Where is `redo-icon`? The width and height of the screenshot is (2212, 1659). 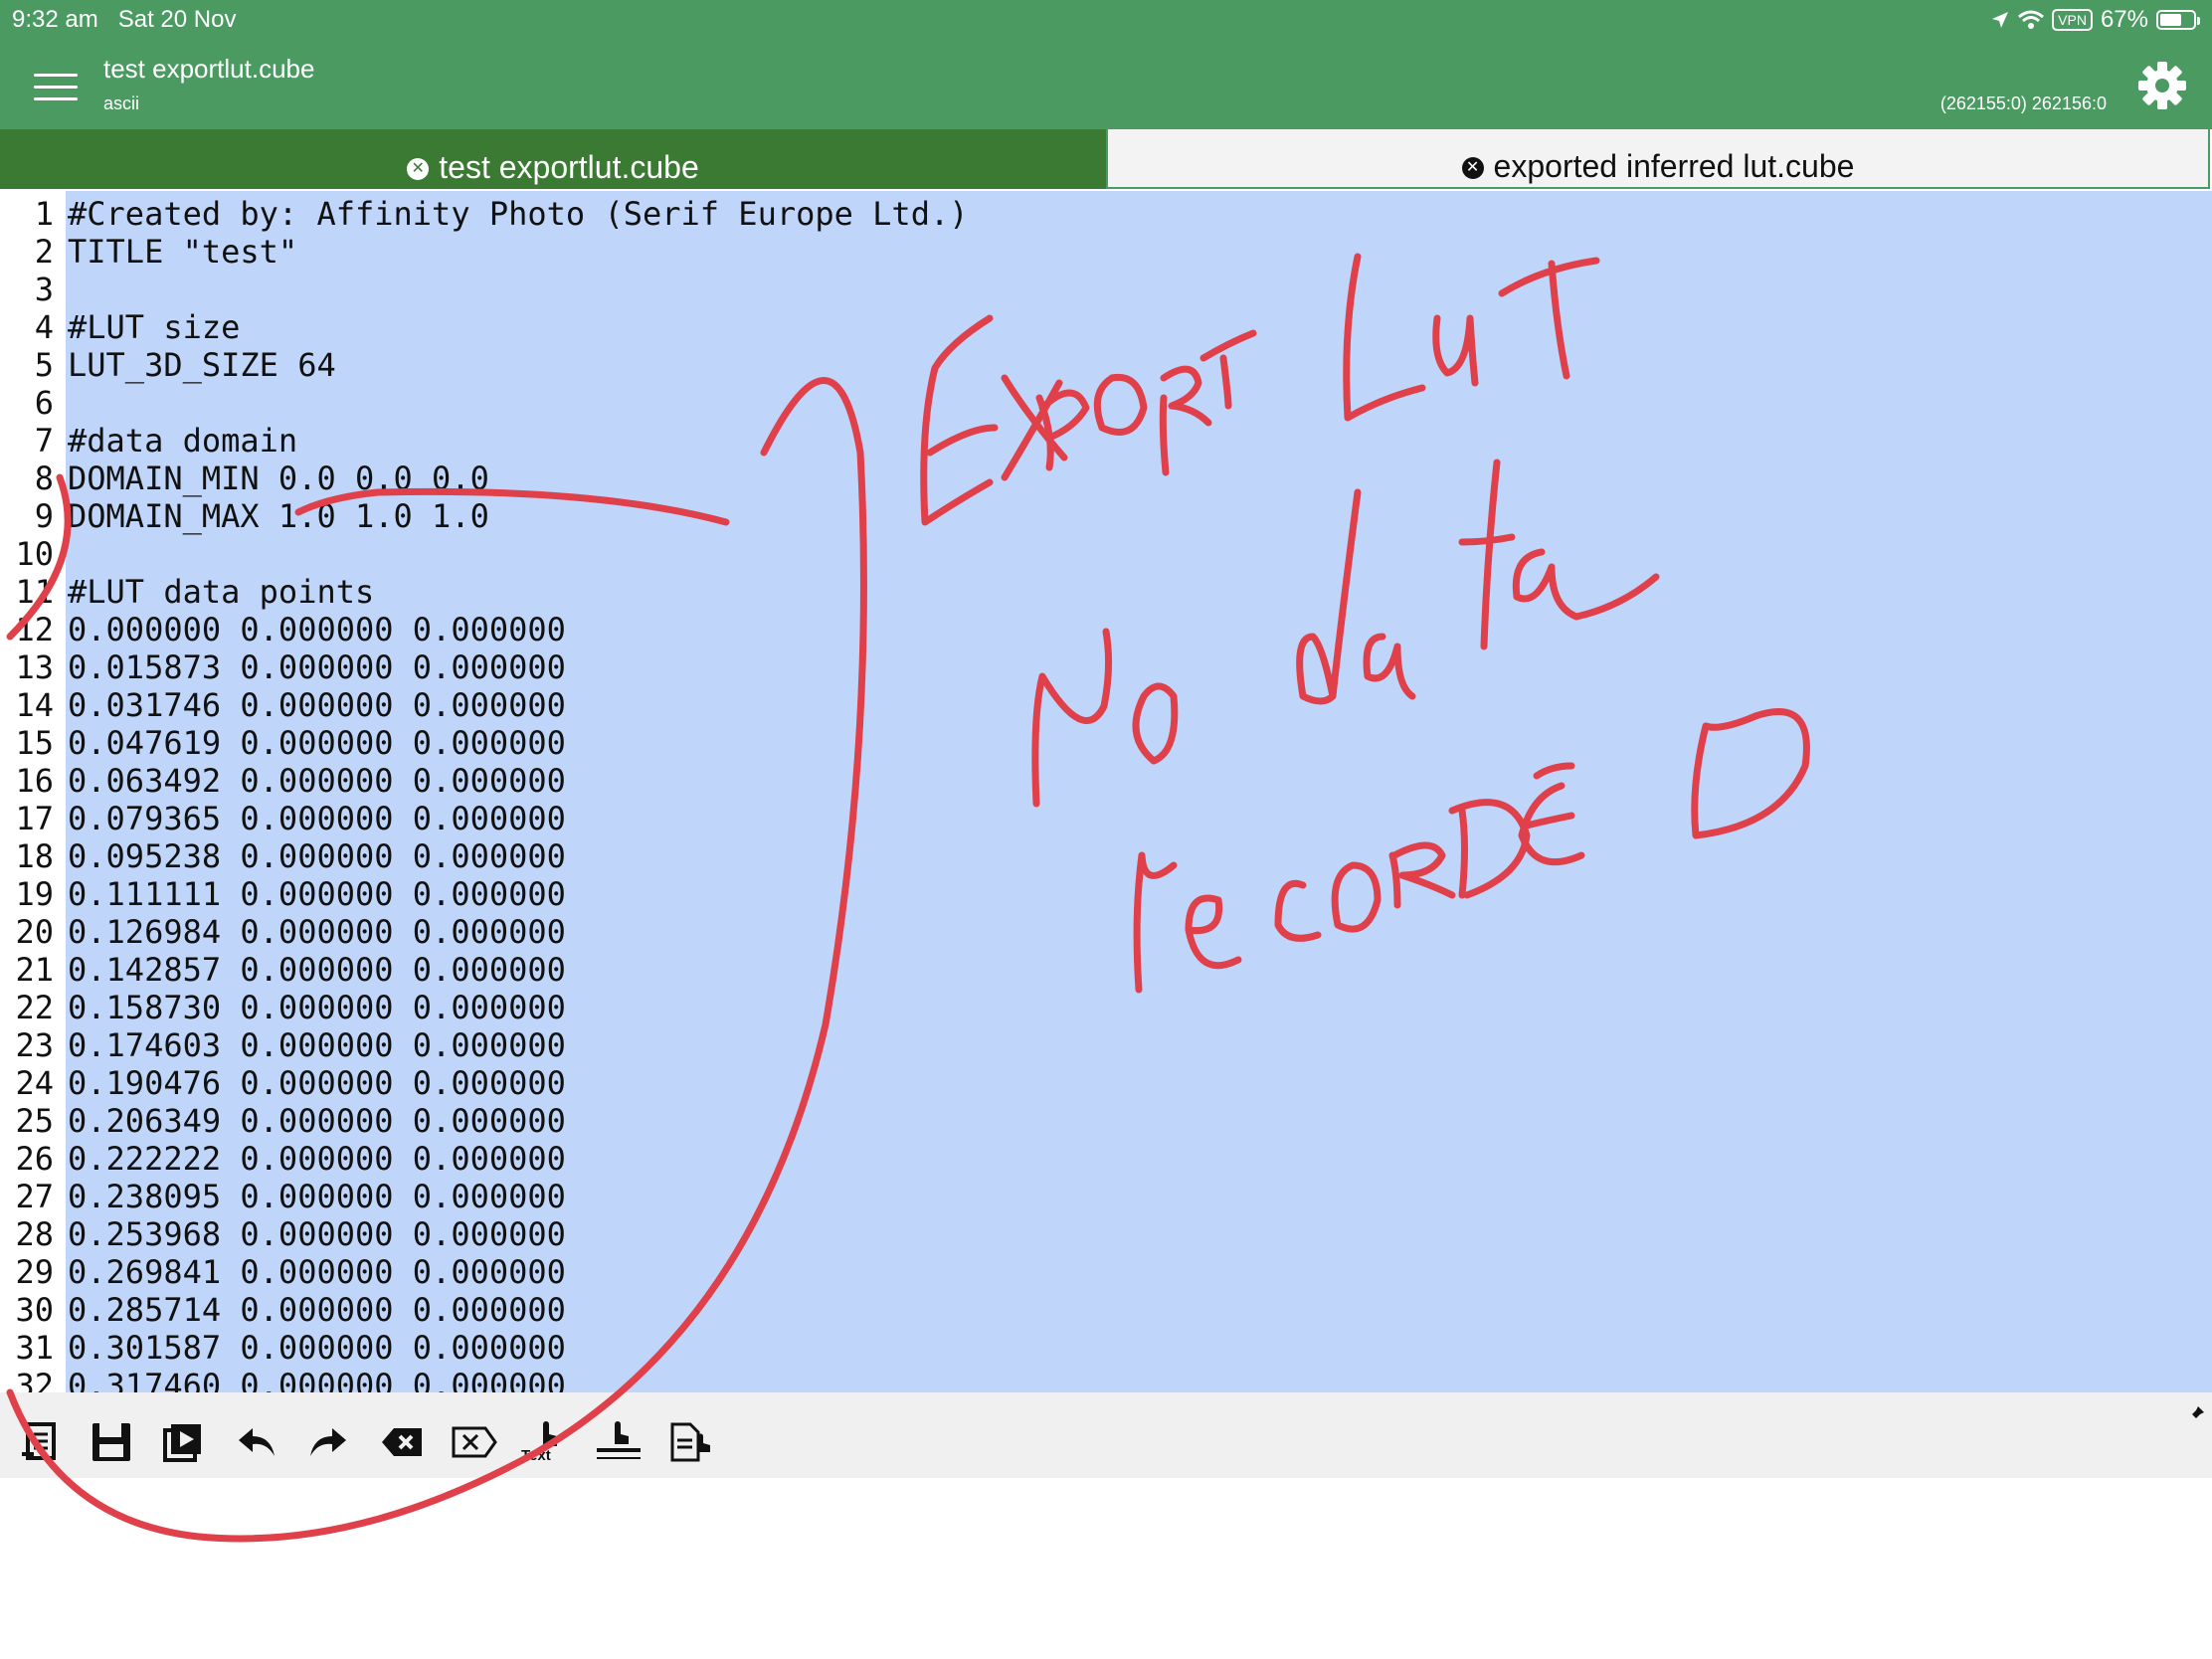 redo-icon is located at coordinates (328, 1442).